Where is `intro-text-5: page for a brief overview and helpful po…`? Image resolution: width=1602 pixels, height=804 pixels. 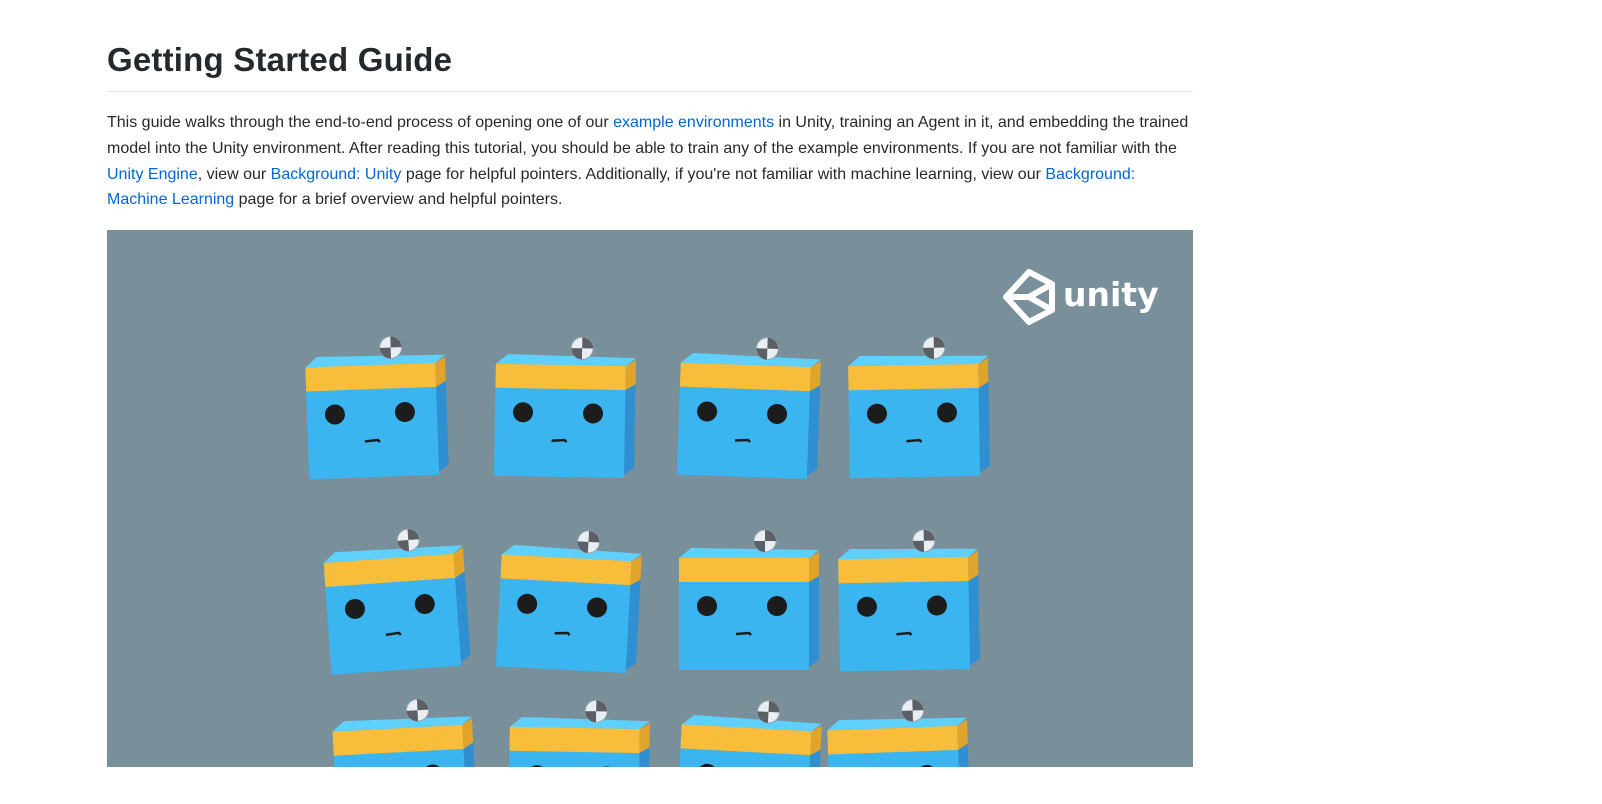
intro-text-5: page for a brief overview and helpful po… is located at coordinates (398, 200).